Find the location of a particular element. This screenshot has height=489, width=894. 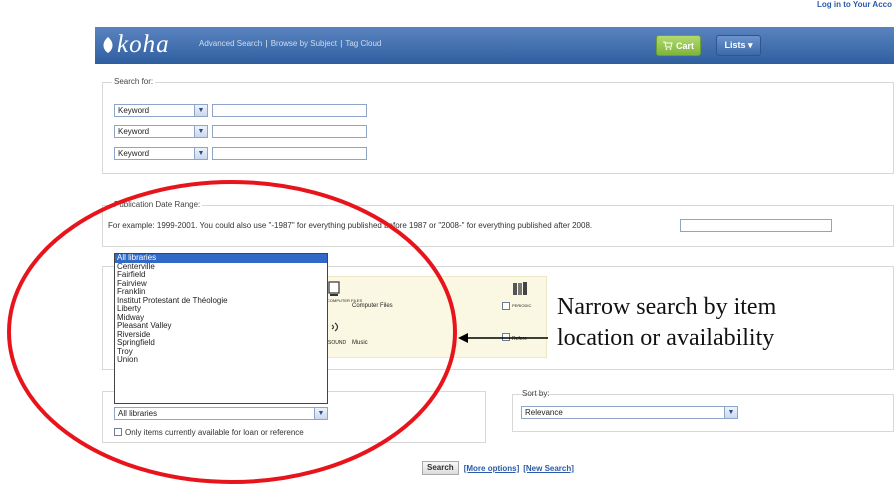

nav-browse-by-subject: Browse by Subject is located at coordinates (304, 43).